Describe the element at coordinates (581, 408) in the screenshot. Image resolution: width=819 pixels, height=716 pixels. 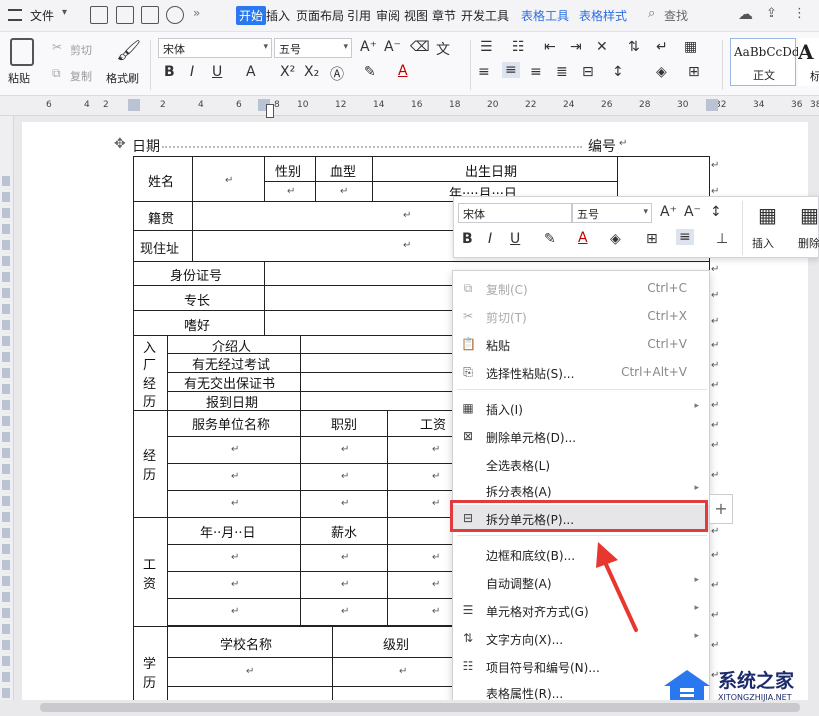
I see `menu-item-insert: ▦ 插入(I) ▸` at that location.